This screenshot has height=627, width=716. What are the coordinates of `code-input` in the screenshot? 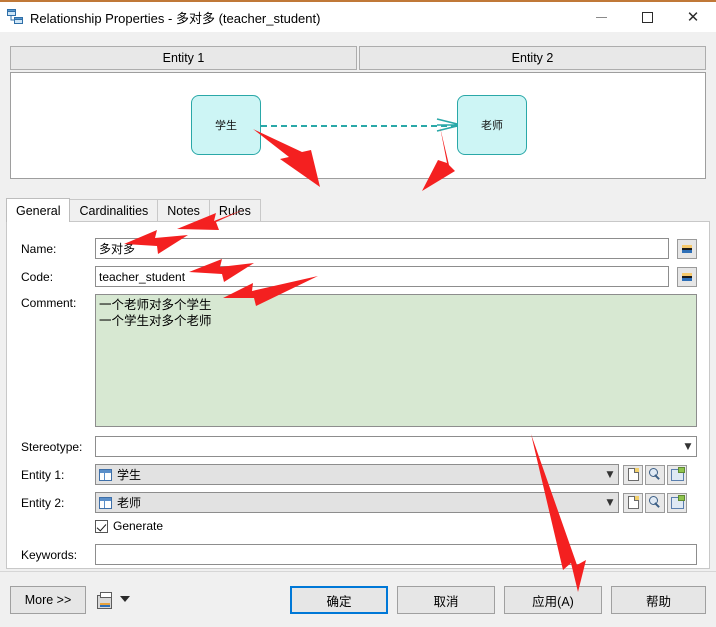 It's located at (382, 276).